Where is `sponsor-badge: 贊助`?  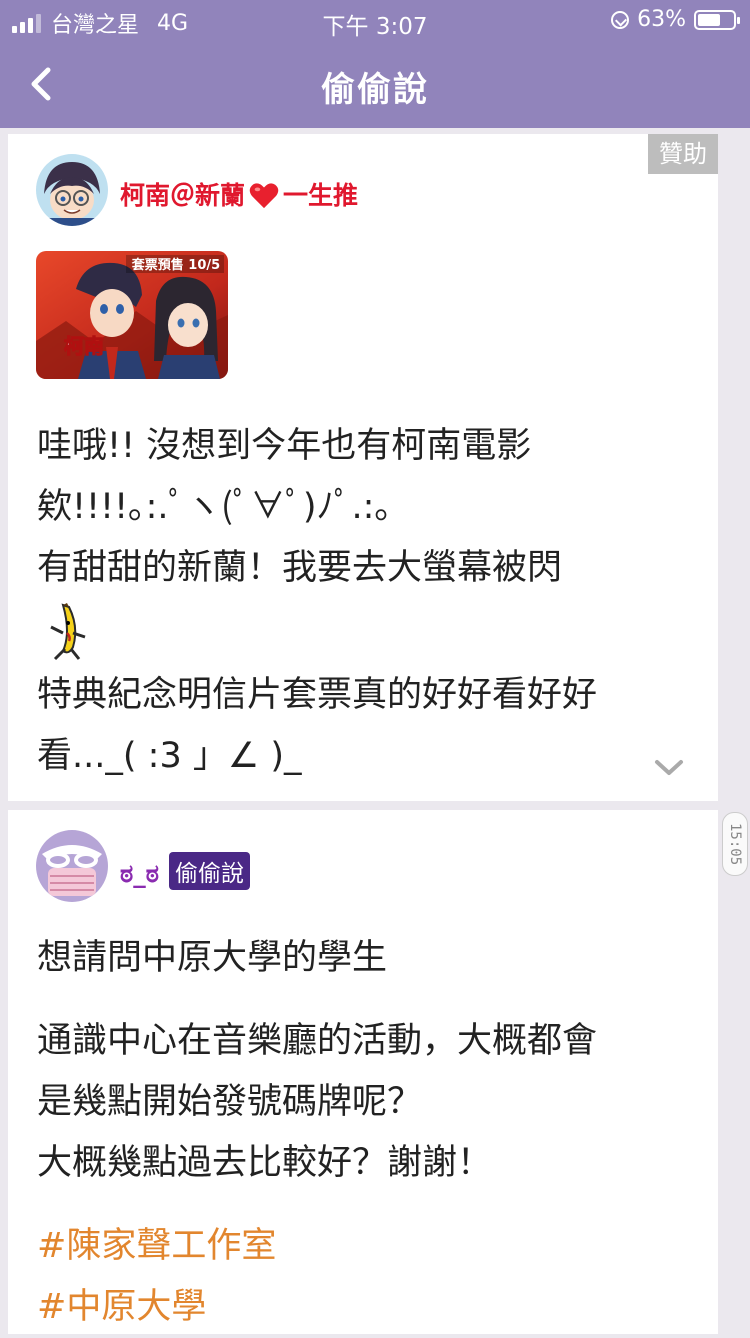 sponsor-badge: 贊助 is located at coordinates (683, 154).